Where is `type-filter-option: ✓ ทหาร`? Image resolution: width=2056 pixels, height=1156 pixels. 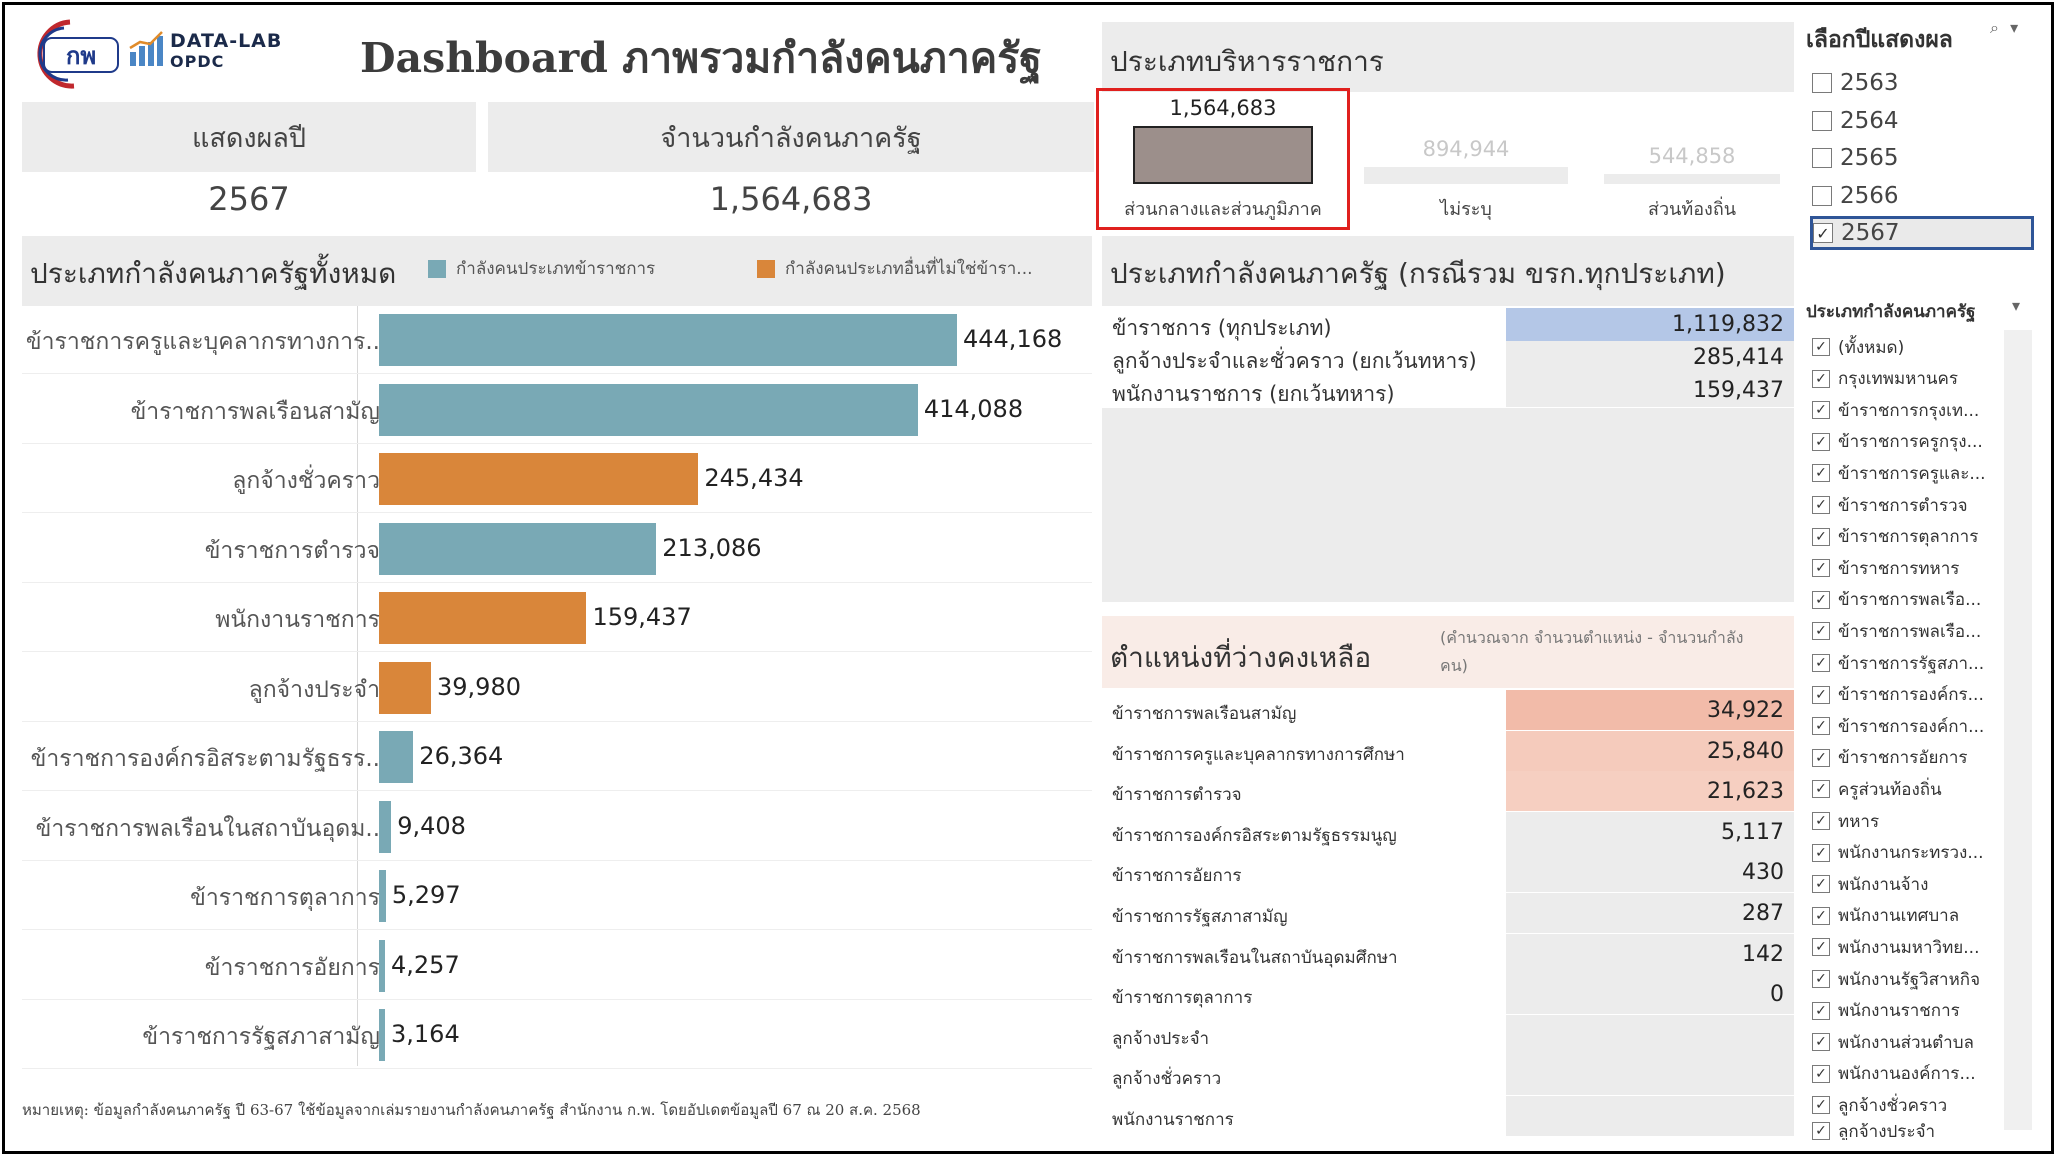 type-filter-option: ✓ ทหาร is located at coordinates (1907, 821).